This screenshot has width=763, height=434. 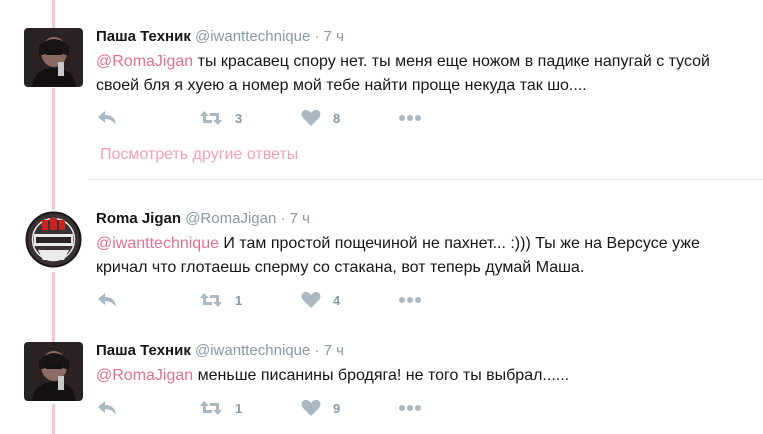 I want to click on view-more-replies-link: Посмотреть другие ответы, so click(x=199, y=155).